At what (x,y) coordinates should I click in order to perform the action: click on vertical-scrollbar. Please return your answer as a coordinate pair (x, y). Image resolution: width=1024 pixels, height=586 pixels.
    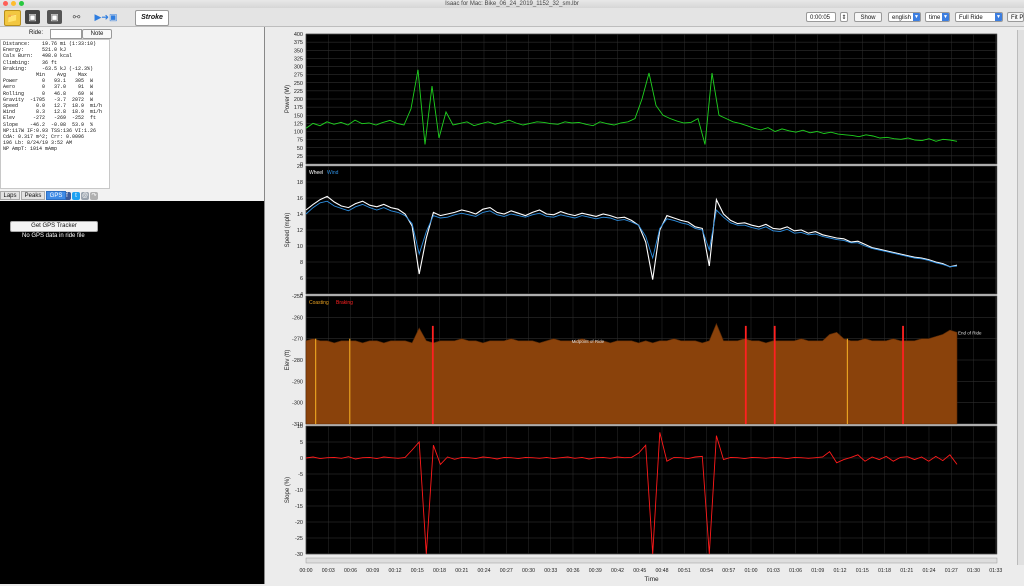
    Looking at the image, I should click on (1020, 297).